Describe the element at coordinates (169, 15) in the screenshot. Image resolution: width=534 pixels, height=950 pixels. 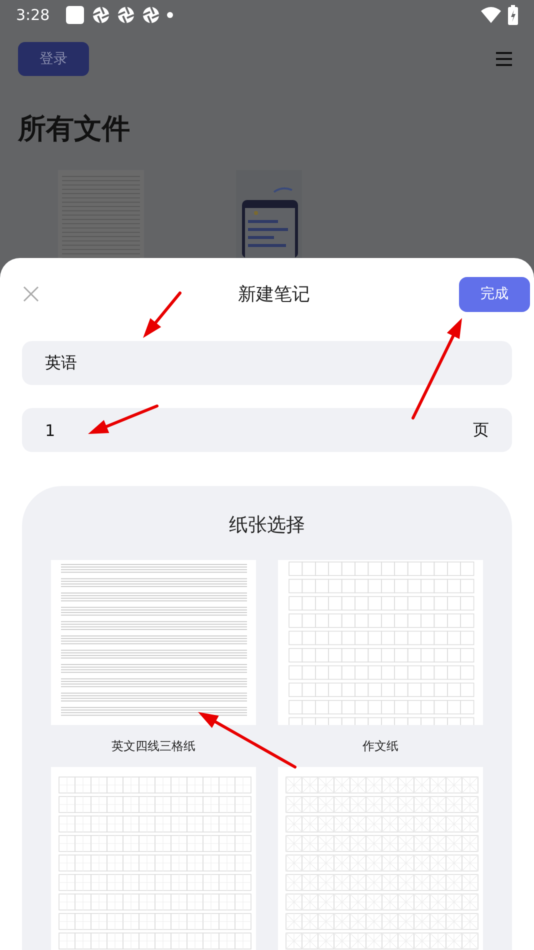
I see `dot-icon` at that location.